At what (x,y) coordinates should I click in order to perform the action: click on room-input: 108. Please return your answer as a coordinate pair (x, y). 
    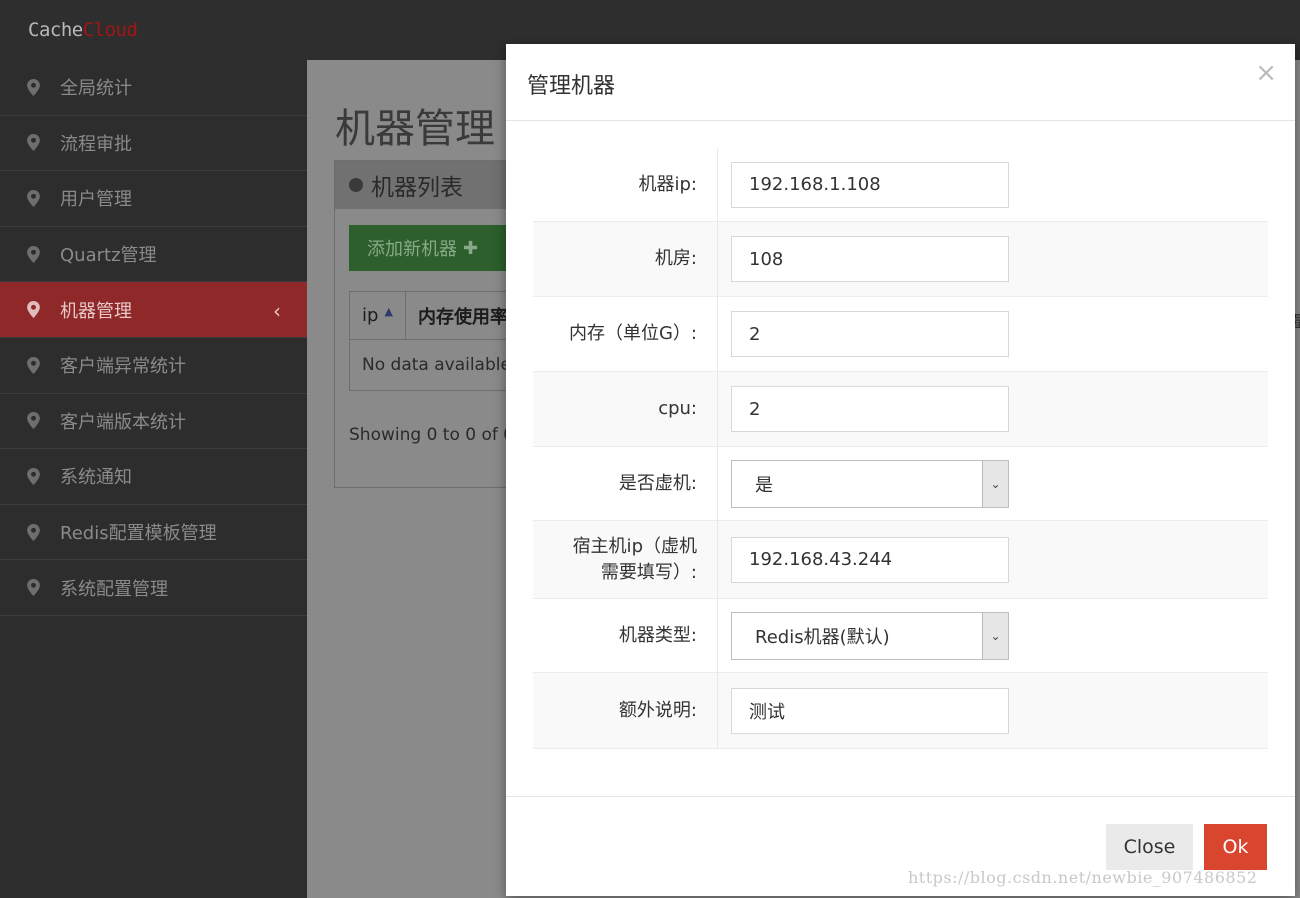
    Looking at the image, I should click on (870, 259).